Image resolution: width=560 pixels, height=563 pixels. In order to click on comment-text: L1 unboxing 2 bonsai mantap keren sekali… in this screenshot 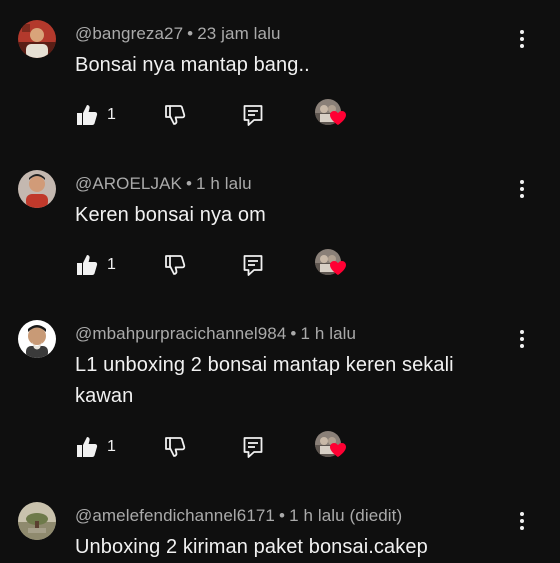, I will do `click(264, 380)`.